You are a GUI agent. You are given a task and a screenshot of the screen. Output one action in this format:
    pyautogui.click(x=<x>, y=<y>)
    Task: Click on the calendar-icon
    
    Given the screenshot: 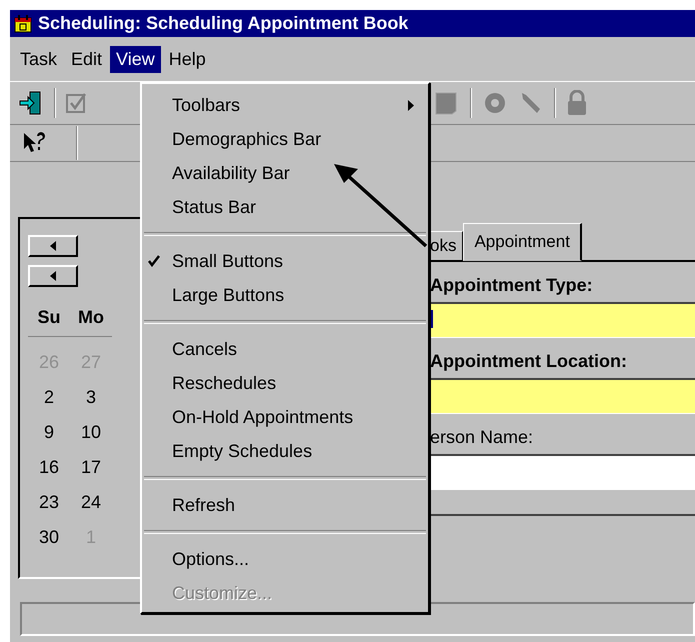 What is the action you would take?
    pyautogui.click(x=23, y=23)
    